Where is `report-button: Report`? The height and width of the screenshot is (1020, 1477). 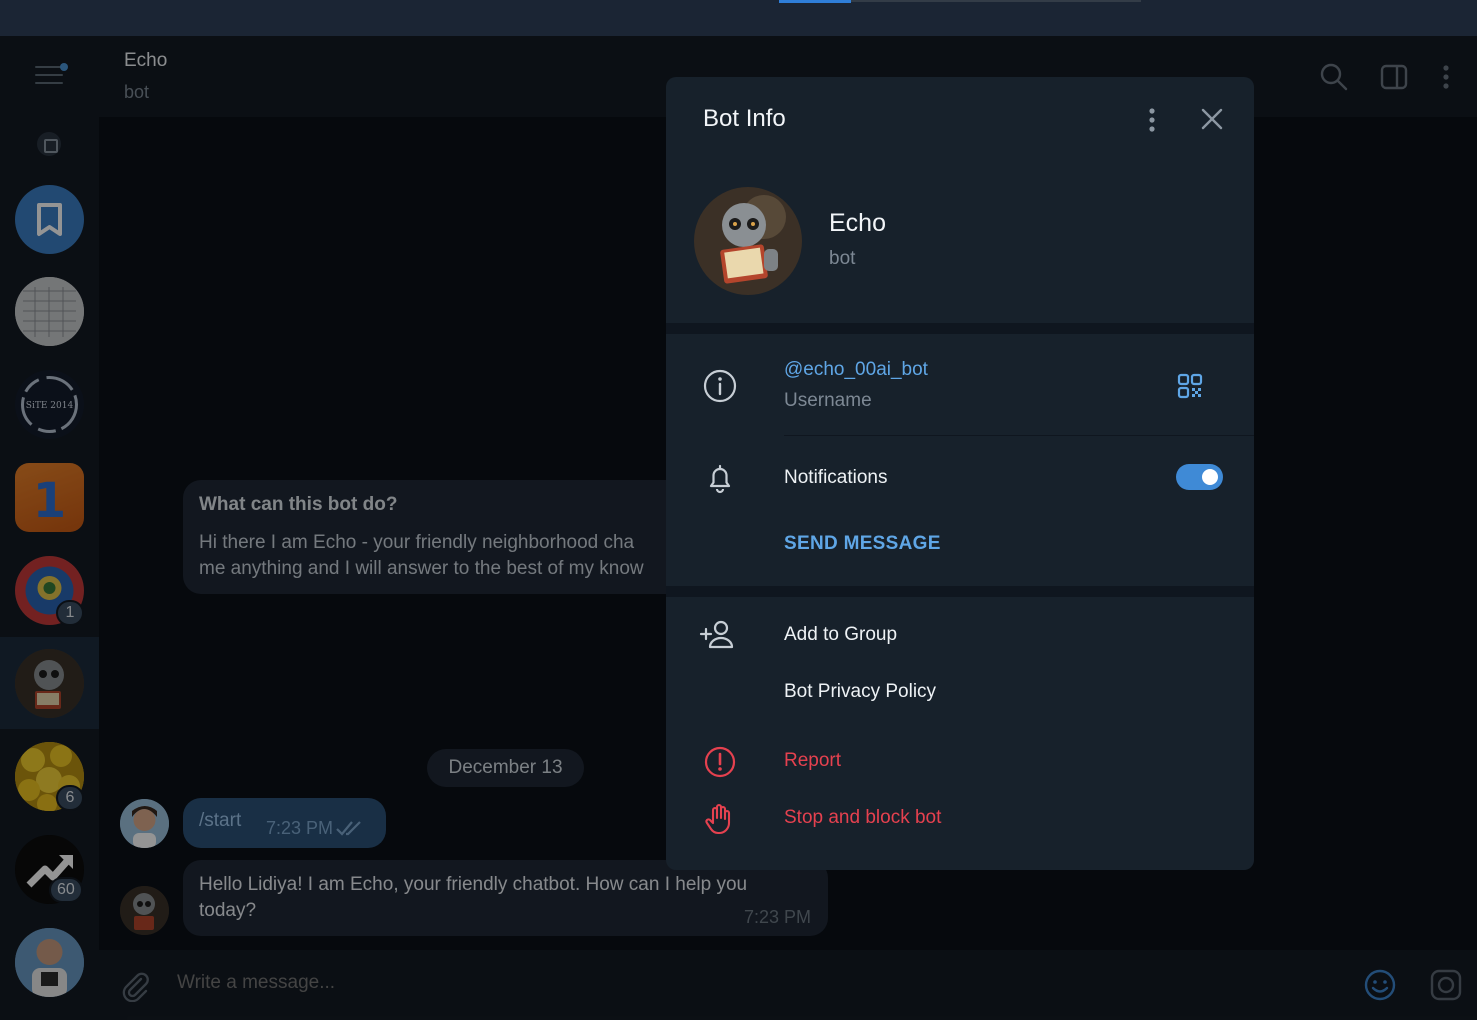
report-button: Report is located at coordinates (812, 761).